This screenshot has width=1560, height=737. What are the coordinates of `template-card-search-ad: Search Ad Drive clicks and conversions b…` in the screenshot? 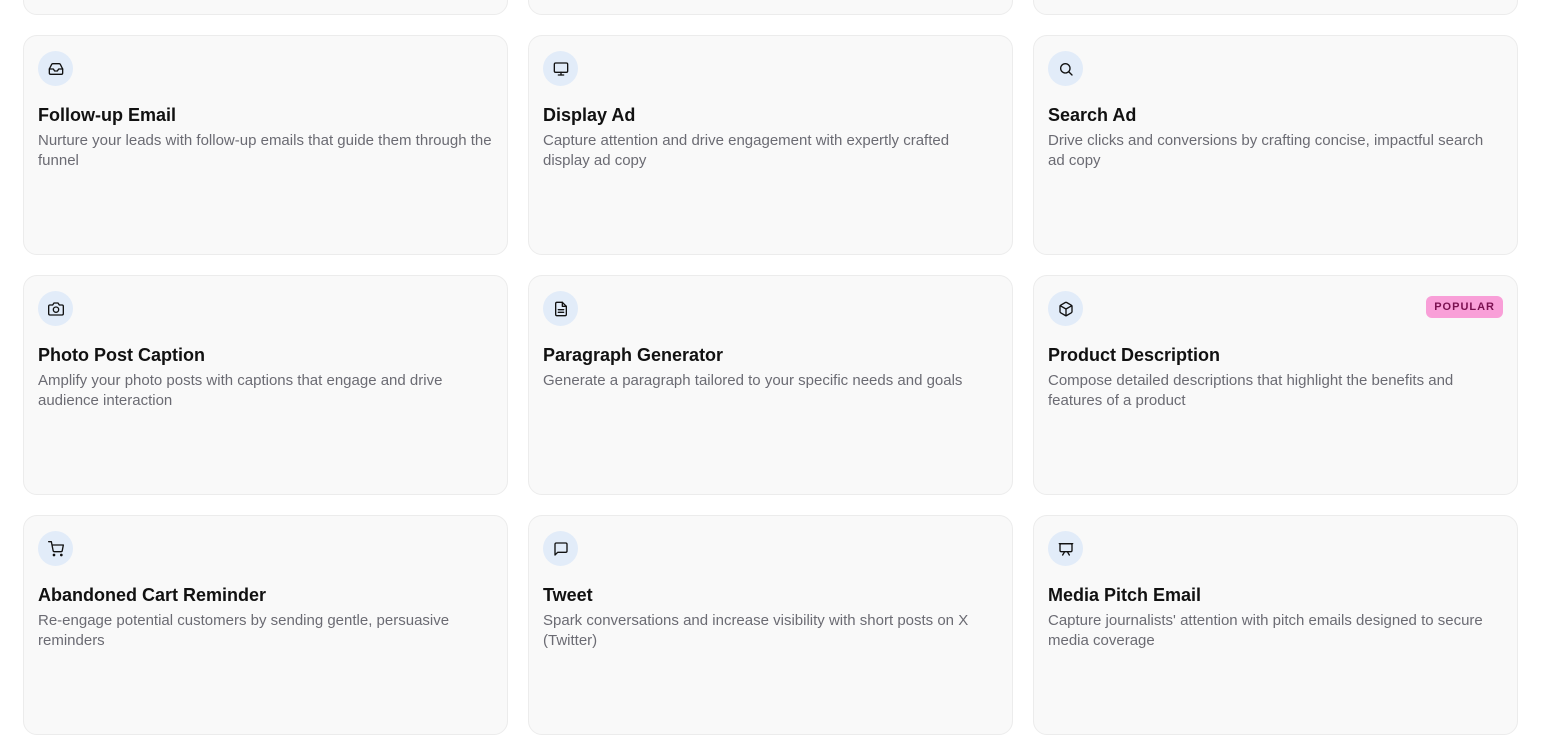 It's located at (1275, 145).